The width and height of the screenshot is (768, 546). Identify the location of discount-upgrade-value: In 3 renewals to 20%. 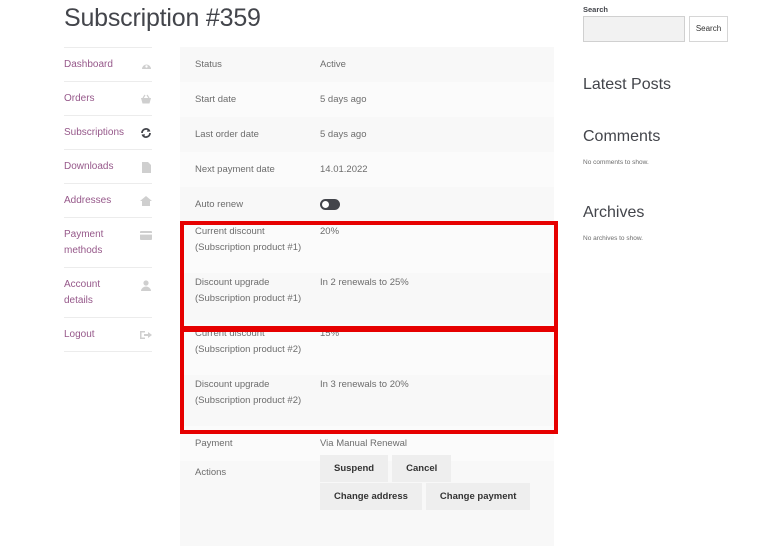
(364, 384).